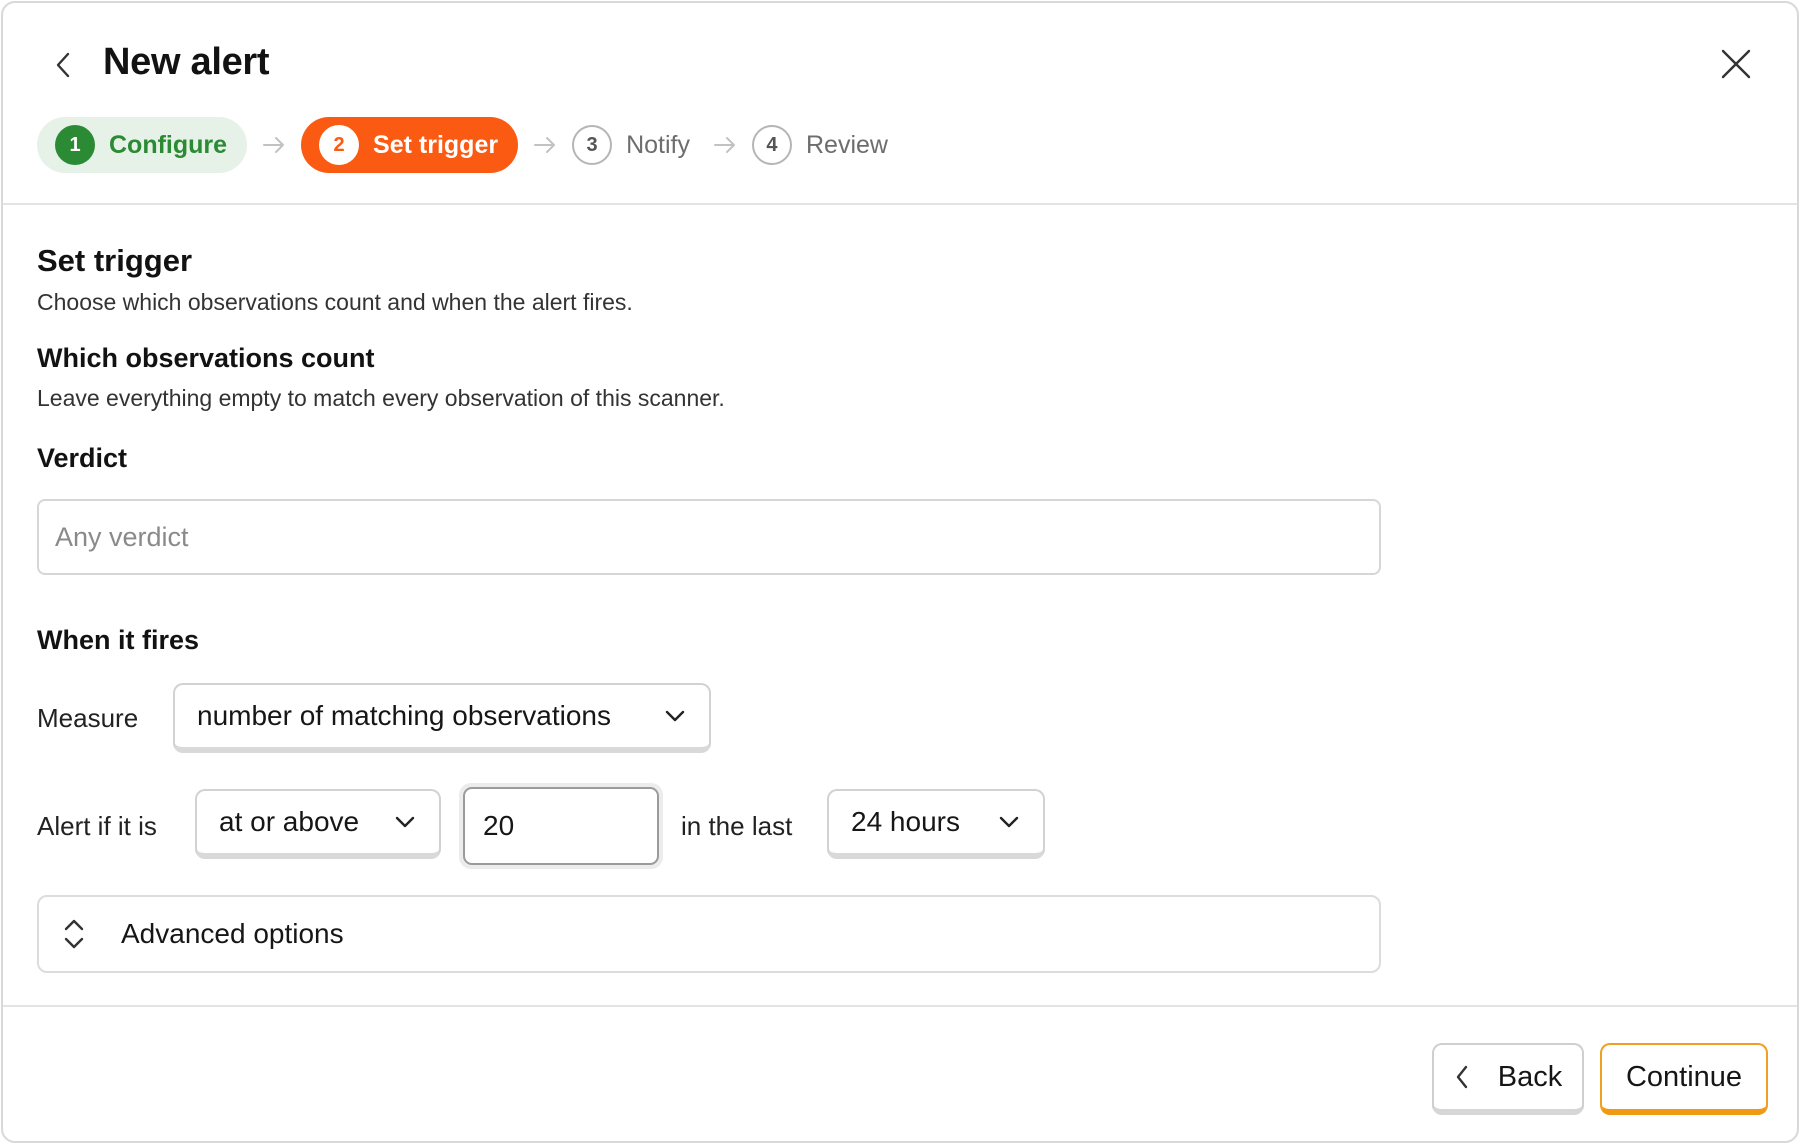  I want to click on window-value: 24 hours, so click(905, 821).